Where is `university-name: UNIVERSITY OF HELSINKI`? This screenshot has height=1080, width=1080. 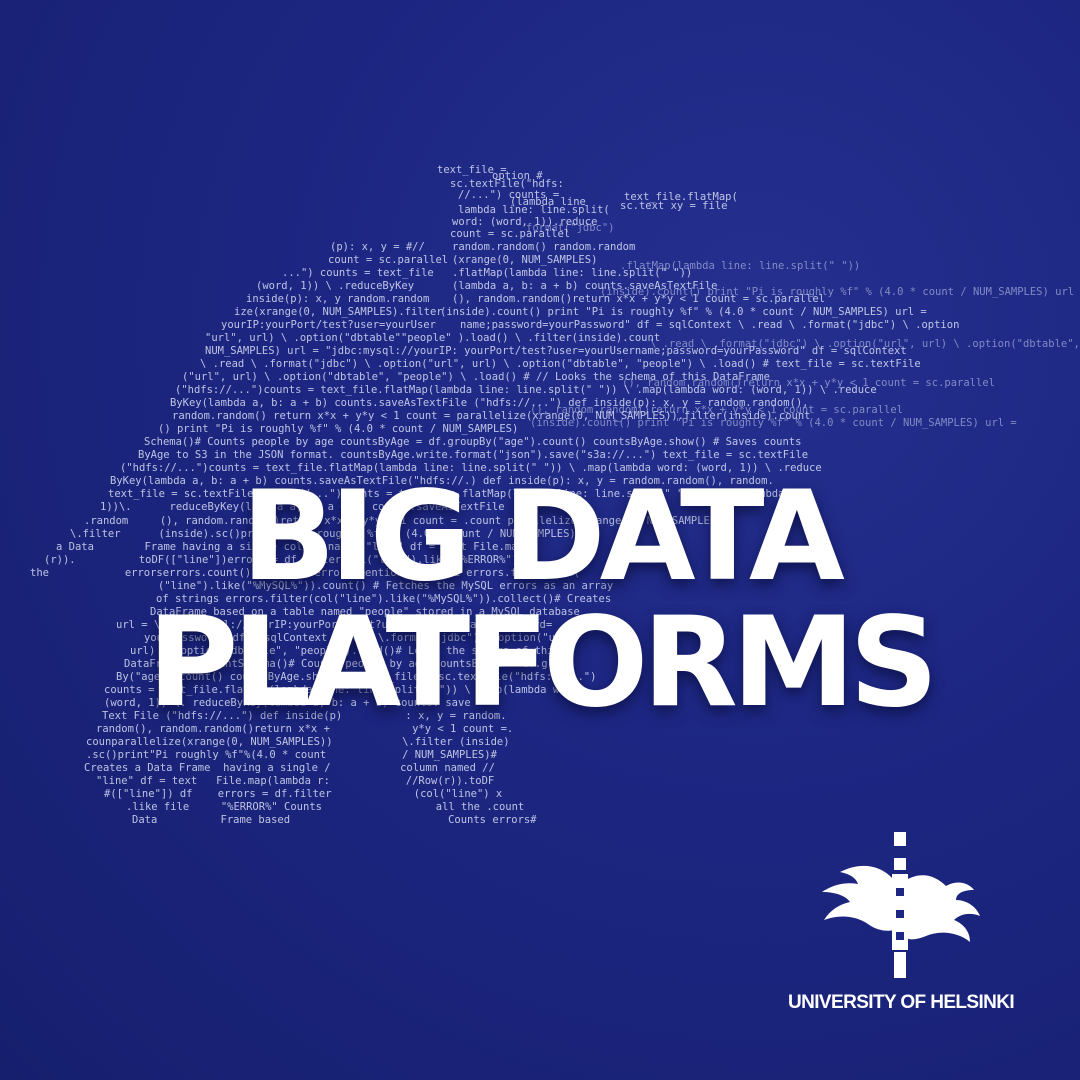 university-name: UNIVERSITY OF HELSINKI is located at coordinates (901, 1002).